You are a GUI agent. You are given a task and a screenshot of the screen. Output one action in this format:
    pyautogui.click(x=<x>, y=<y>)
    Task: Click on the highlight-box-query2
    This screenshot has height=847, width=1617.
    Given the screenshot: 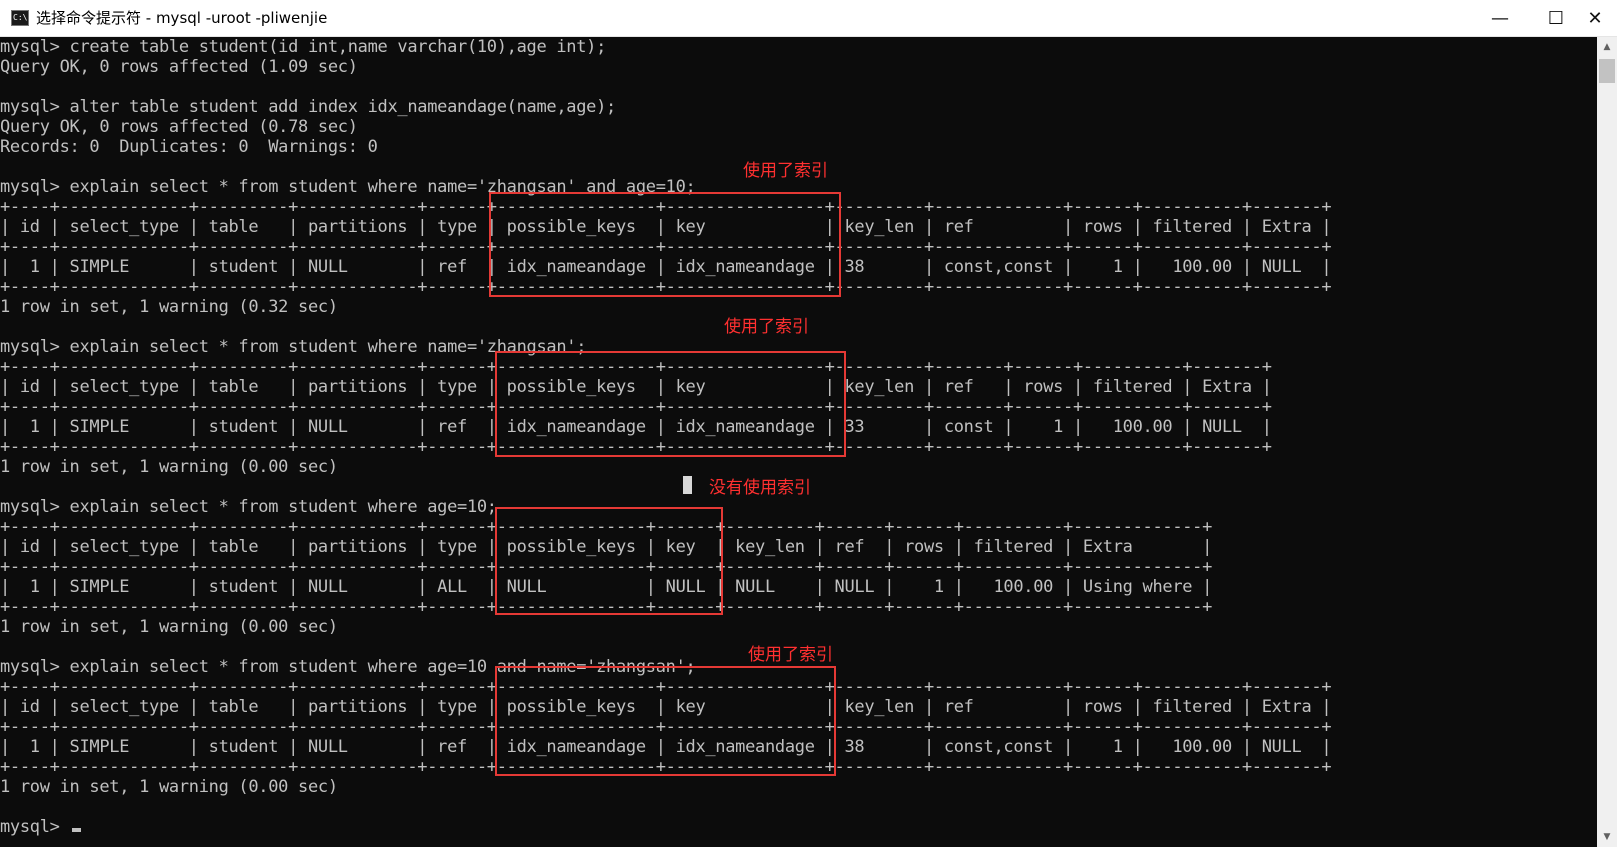 What is the action you would take?
    pyautogui.click(x=670, y=404)
    